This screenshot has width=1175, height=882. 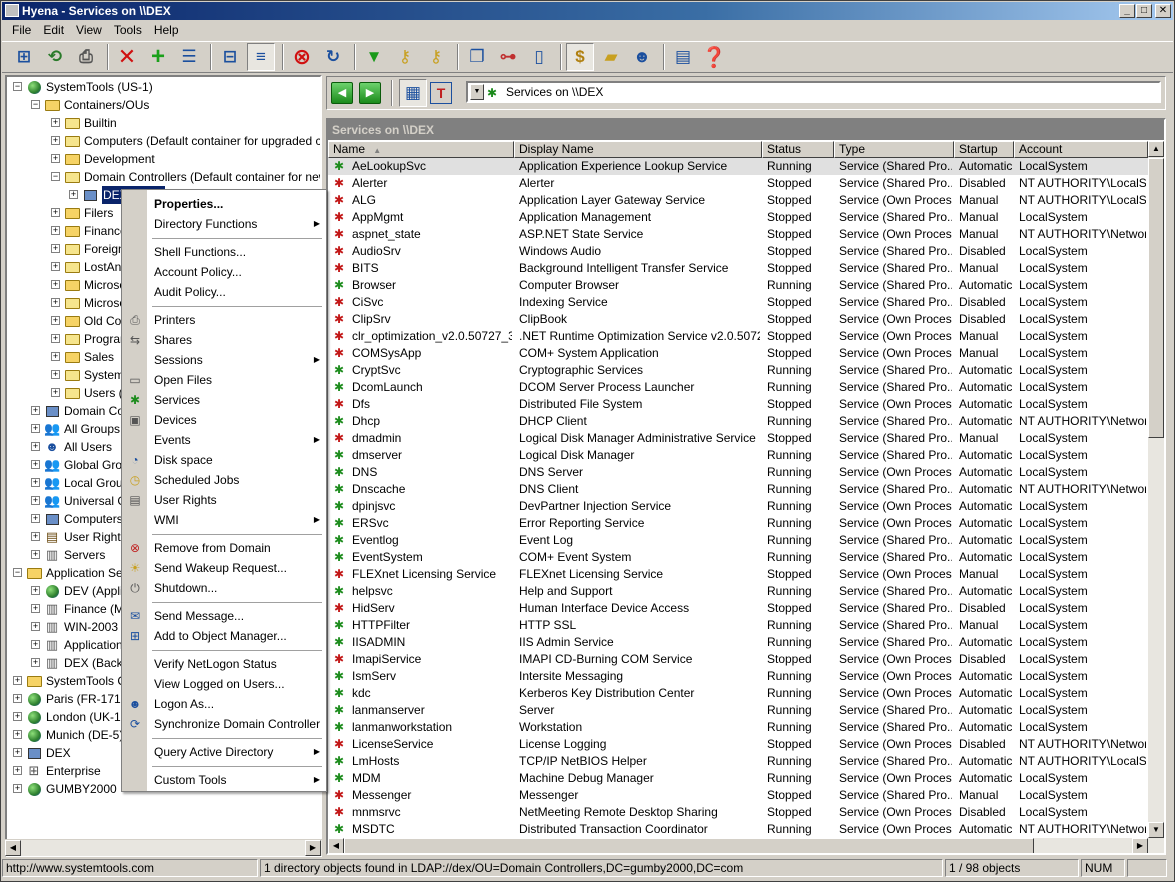 I want to click on column-header-display-name: Display Name, so click(x=638, y=149).